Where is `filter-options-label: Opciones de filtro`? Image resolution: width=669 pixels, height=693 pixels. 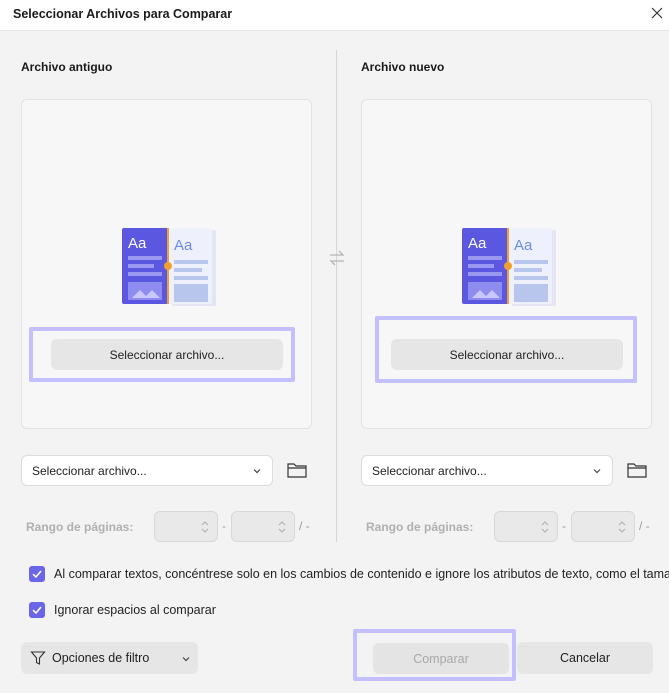
filter-options-label: Opciones de filtro is located at coordinates (101, 658).